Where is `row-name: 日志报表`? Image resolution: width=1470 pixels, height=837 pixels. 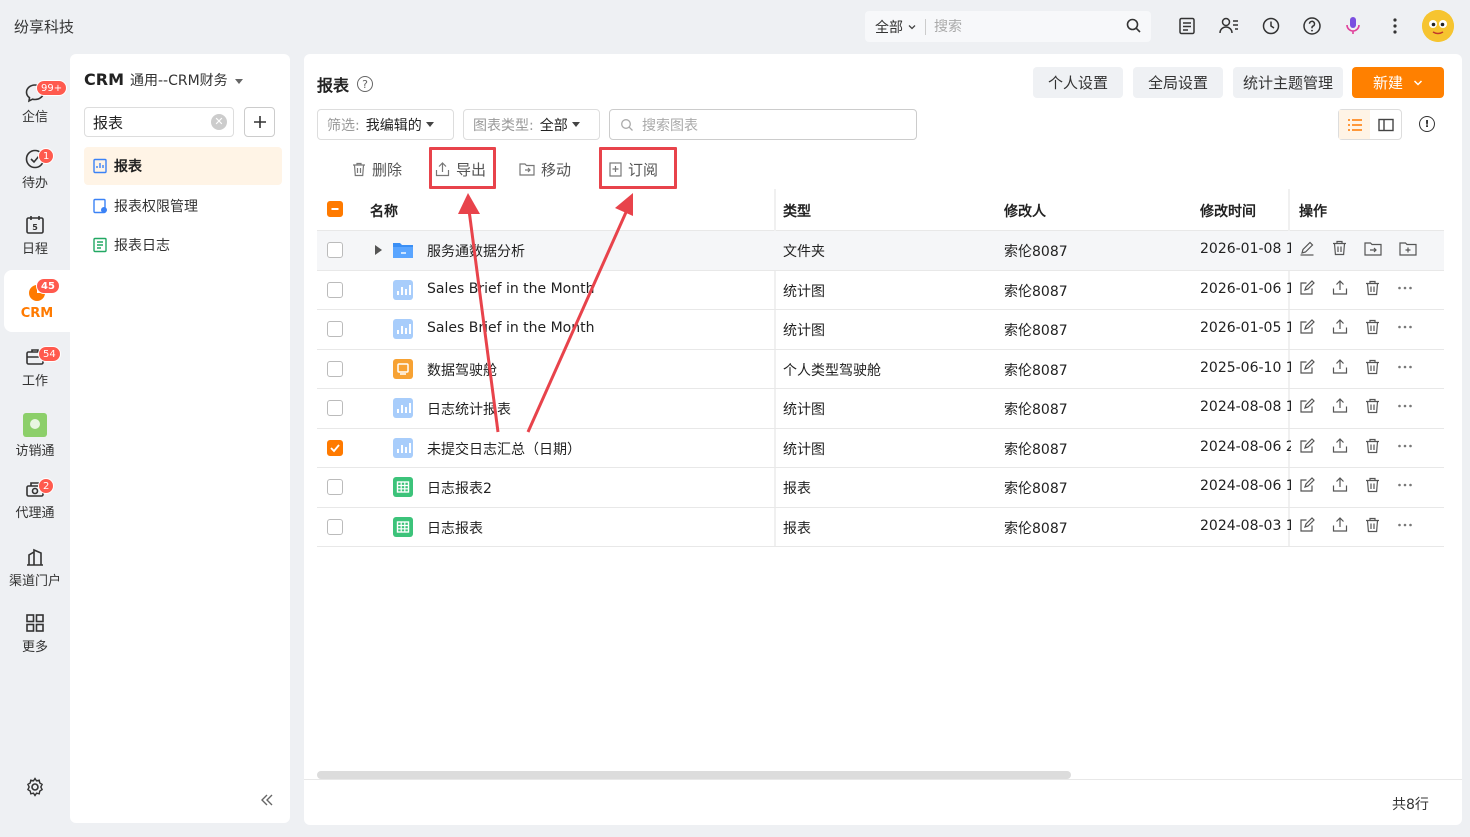
row-name: 日志报表 is located at coordinates (602, 528).